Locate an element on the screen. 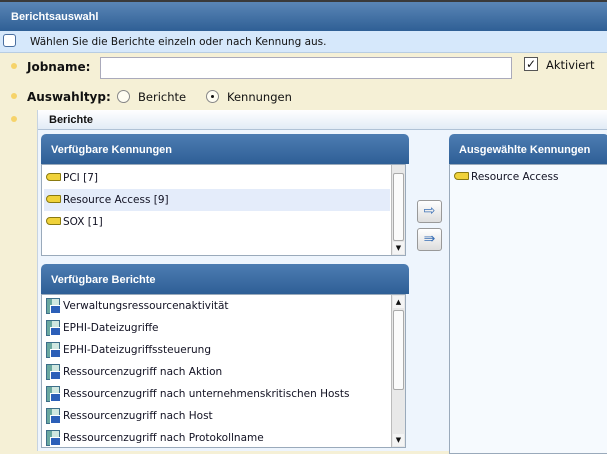 The height and width of the screenshot is (454, 607). list-item: PCI [7] is located at coordinates (217, 178).